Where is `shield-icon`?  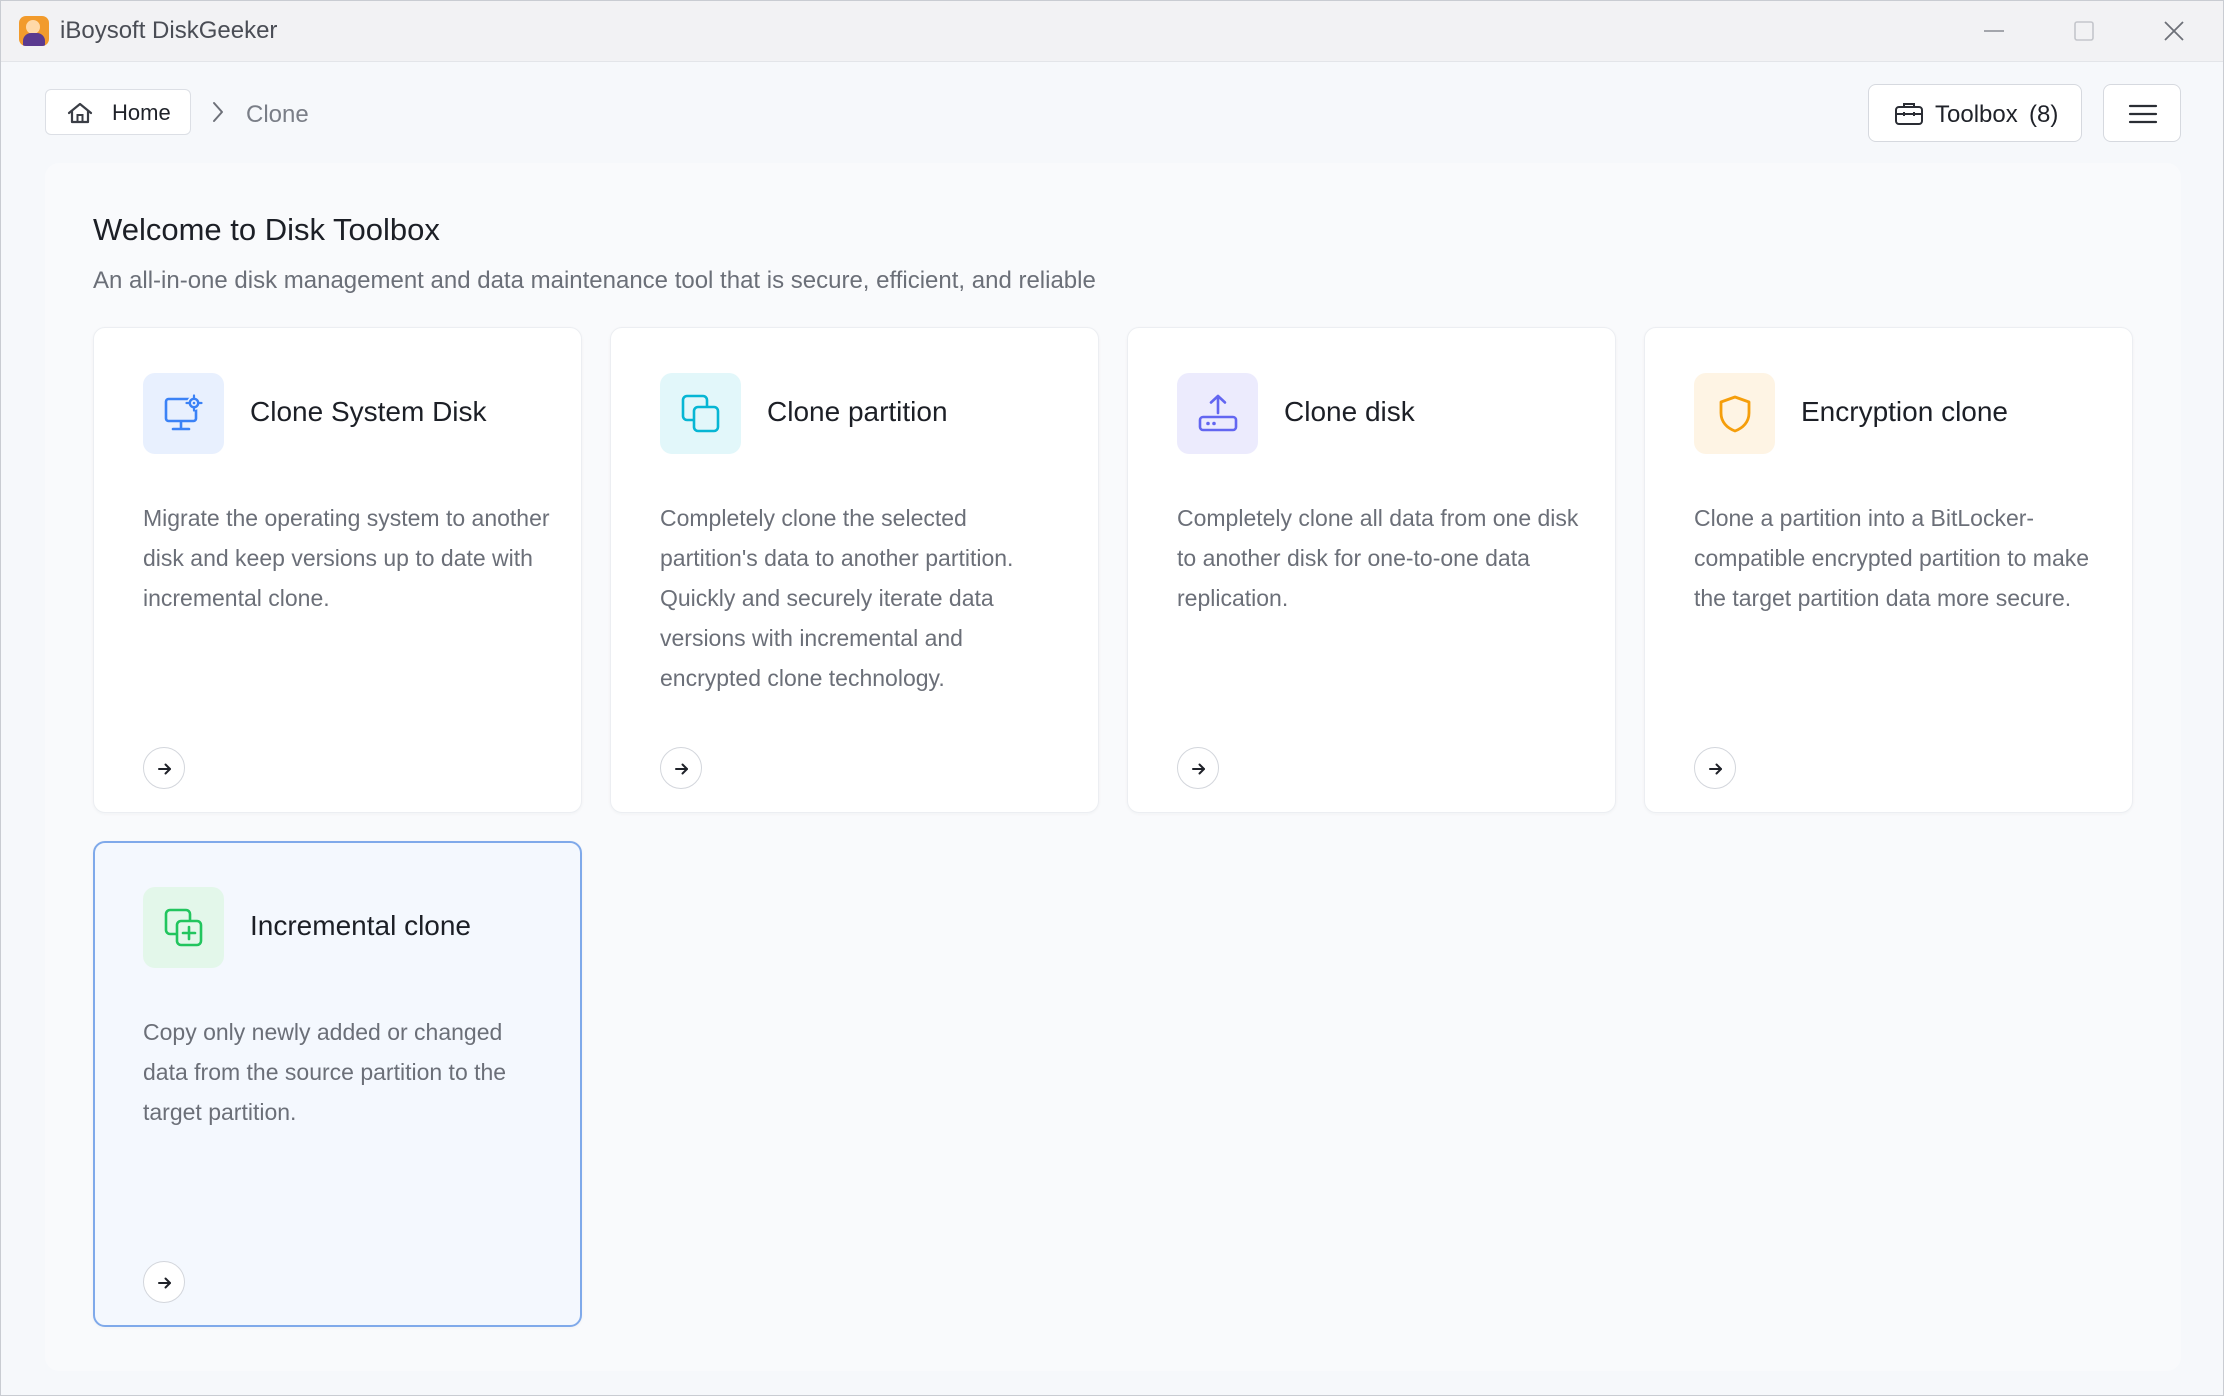
shield-icon is located at coordinates (1734, 413).